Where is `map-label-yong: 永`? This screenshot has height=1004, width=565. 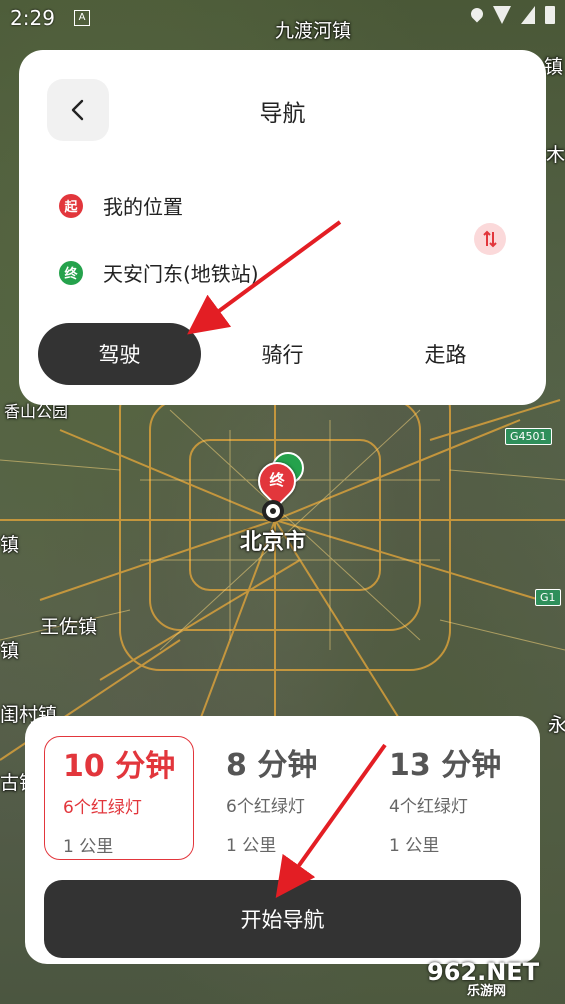 map-label-yong: 永 is located at coordinates (556, 725).